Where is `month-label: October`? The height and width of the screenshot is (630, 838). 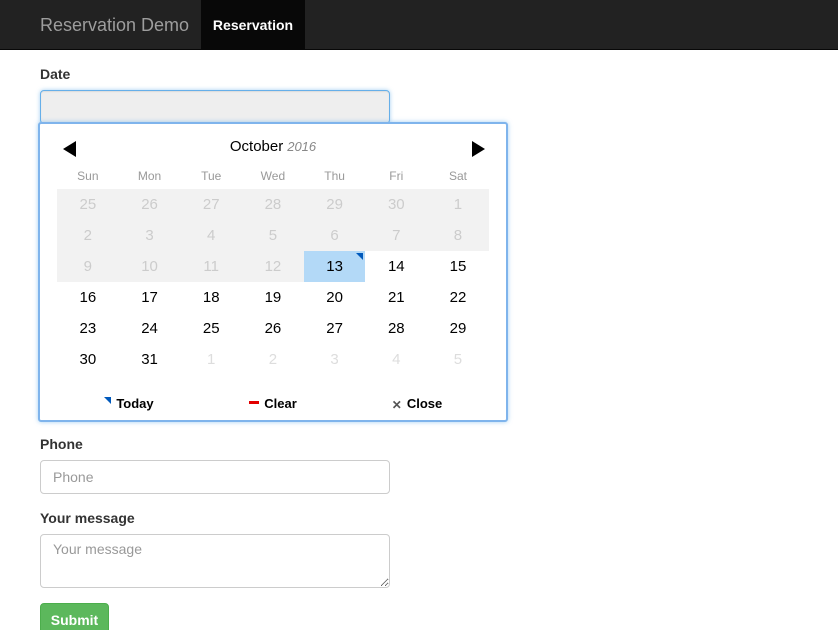 month-label: October is located at coordinates (256, 146).